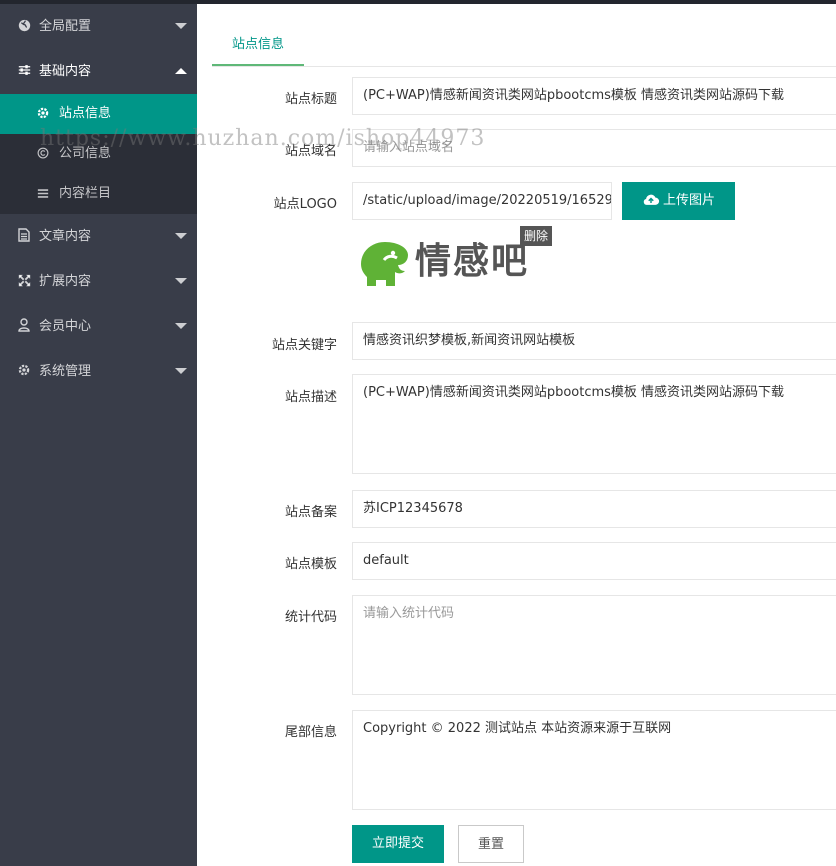 Image resolution: width=836 pixels, height=866 pixels. Describe the element at coordinates (258, 46) in the screenshot. I see `tab-site-info: 站点信息` at that location.